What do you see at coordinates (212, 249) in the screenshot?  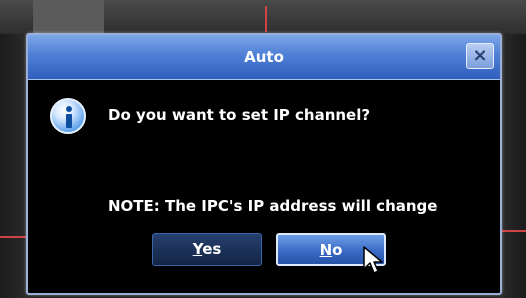 I see `yes-label-rest: es` at bounding box center [212, 249].